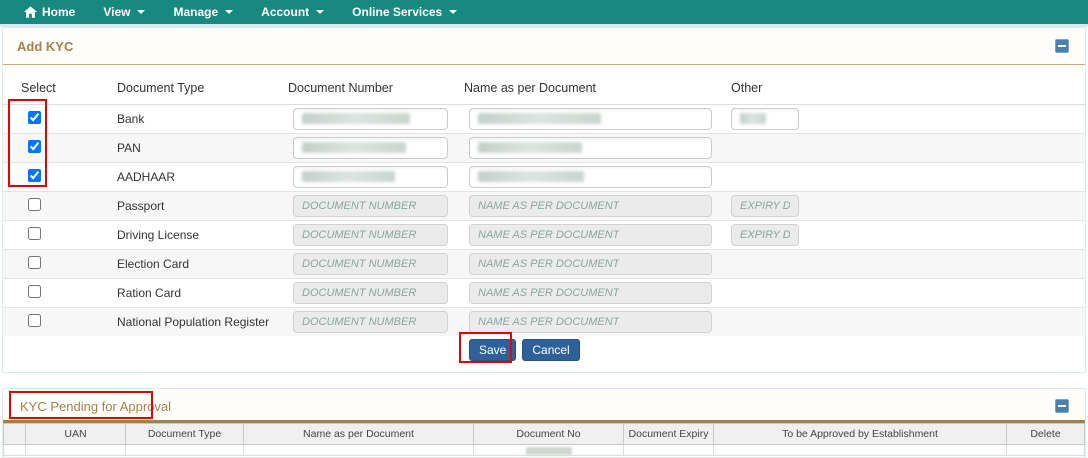 The width and height of the screenshot is (1088, 458). What do you see at coordinates (544, 406) in the screenshot?
I see `kyc-pending-panel-heading: KYC Pending for Approval` at bounding box center [544, 406].